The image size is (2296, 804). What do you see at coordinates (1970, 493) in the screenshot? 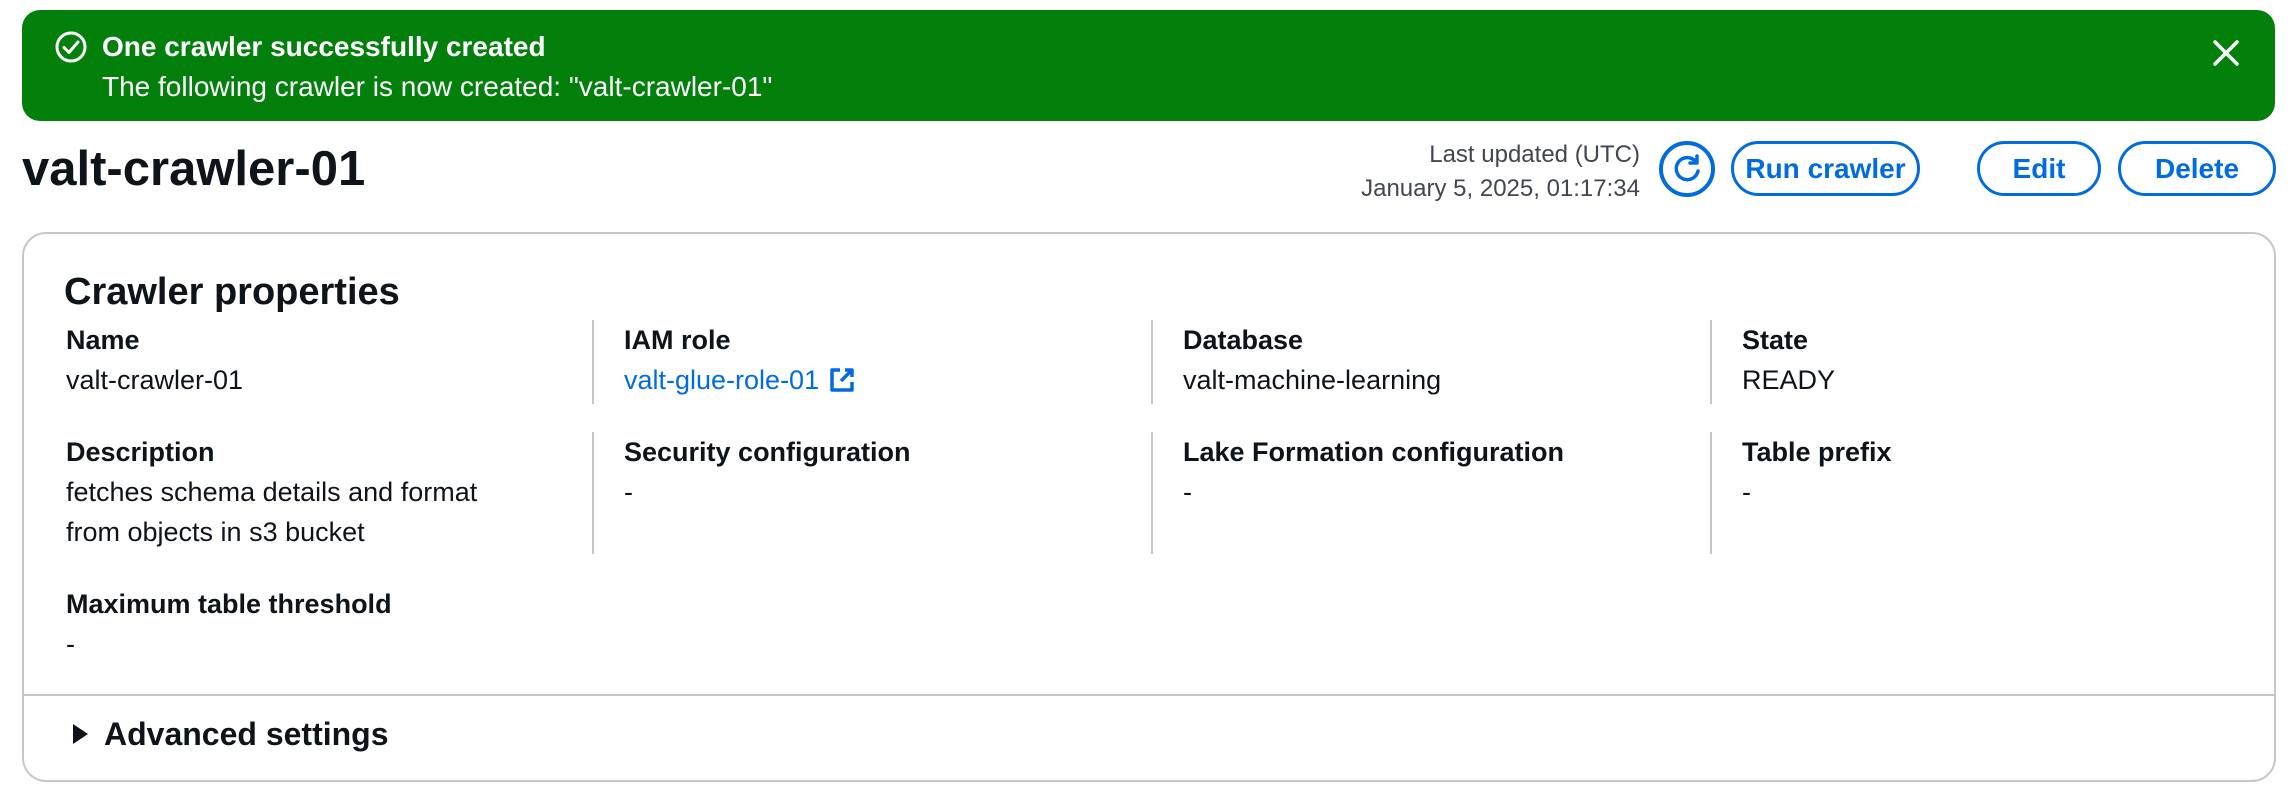
I see `field-table-prefix: Table prefix -` at bounding box center [1970, 493].